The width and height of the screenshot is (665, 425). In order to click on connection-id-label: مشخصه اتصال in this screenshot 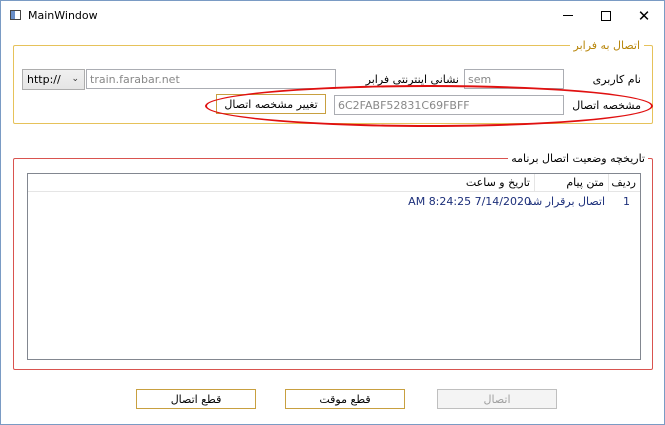, I will do `click(606, 105)`.